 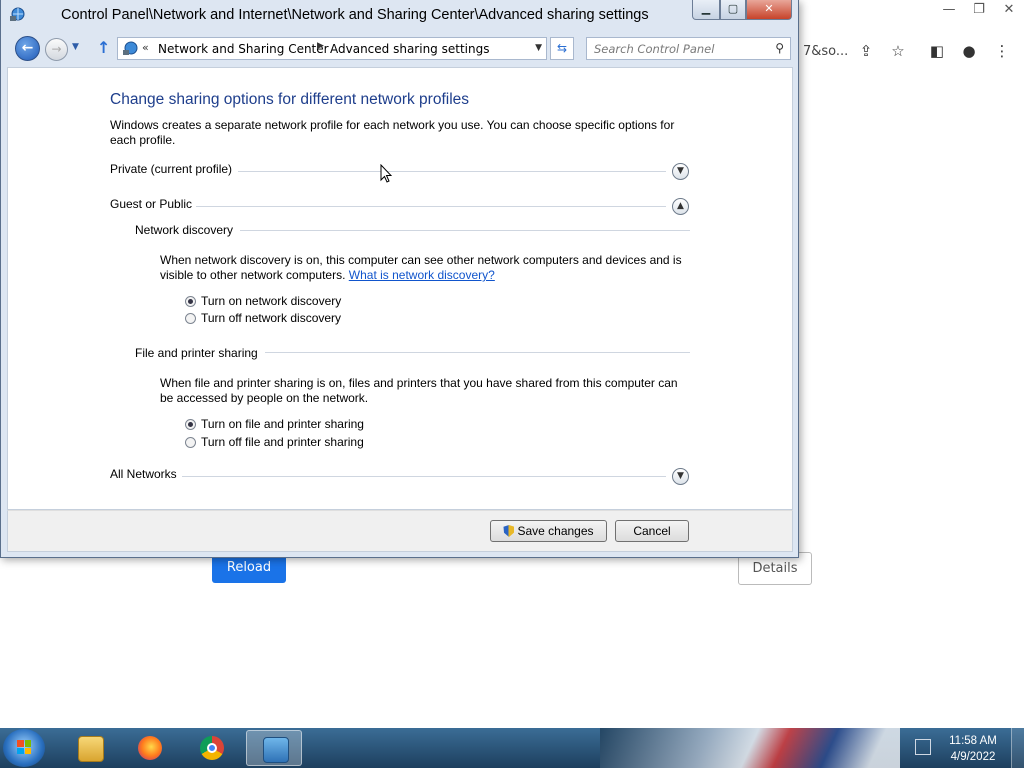 What do you see at coordinates (171, 169) in the screenshot?
I see `profile-private-label: Private (current profile)` at bounding box center [171, 169].